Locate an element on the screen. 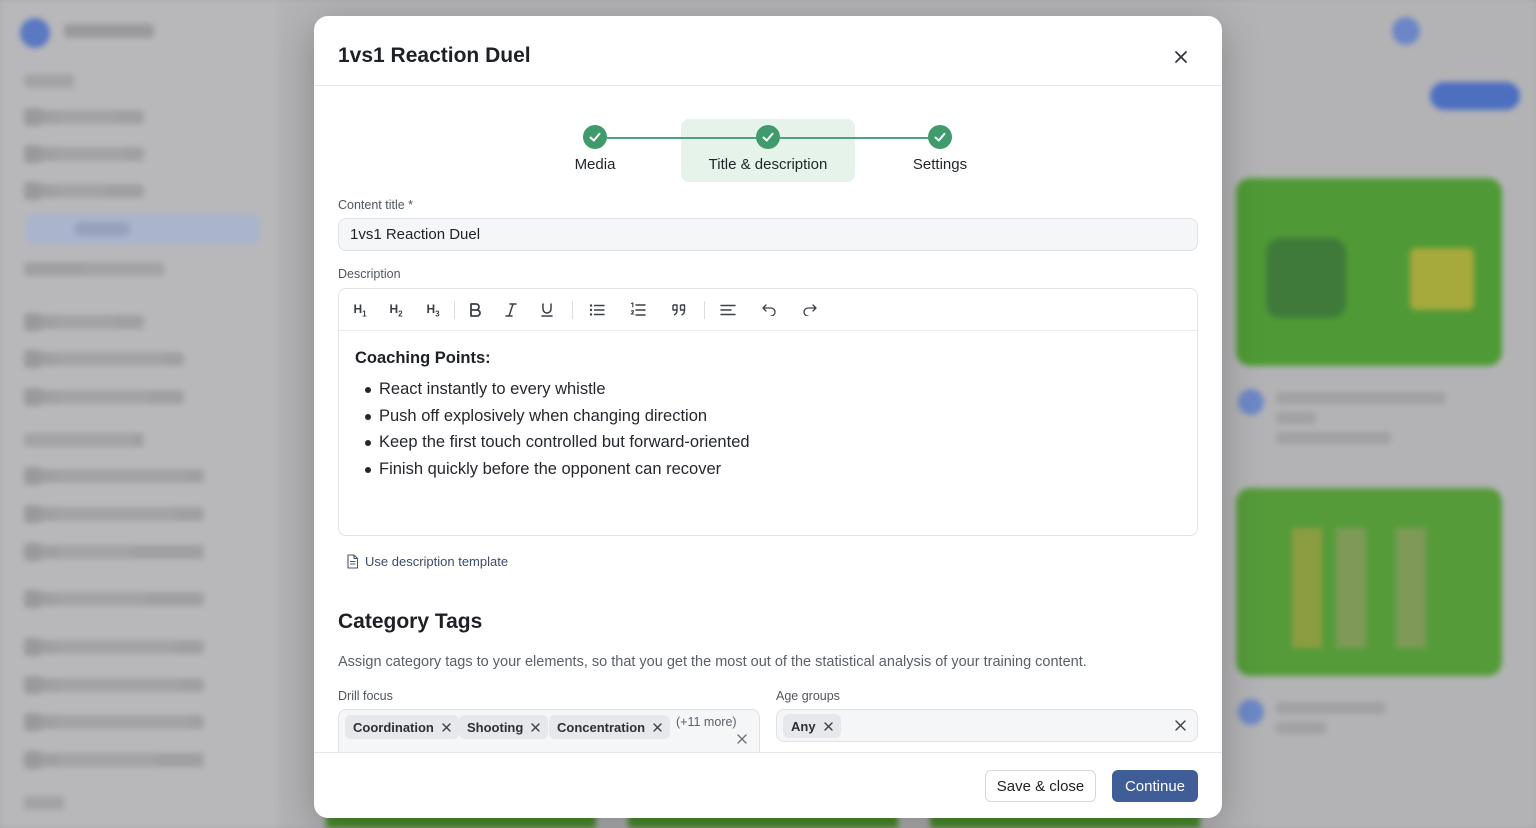  italic-button is located at coordinates (511, 310).